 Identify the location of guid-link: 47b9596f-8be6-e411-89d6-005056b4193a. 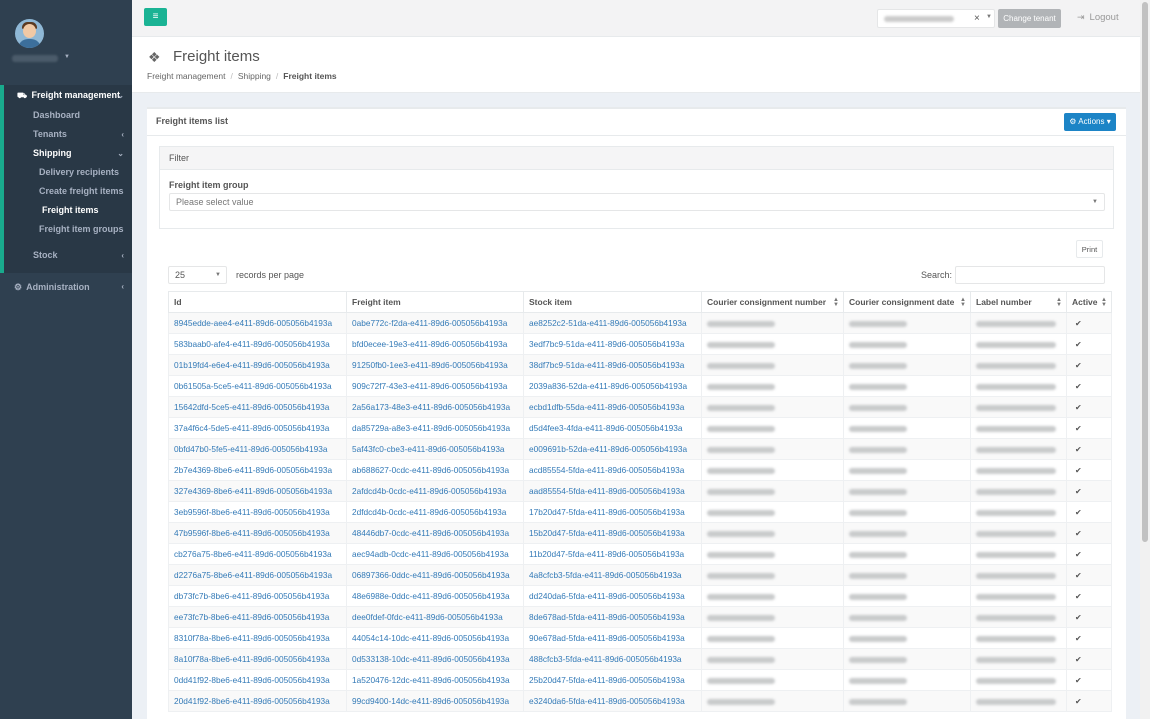
(252, 533).